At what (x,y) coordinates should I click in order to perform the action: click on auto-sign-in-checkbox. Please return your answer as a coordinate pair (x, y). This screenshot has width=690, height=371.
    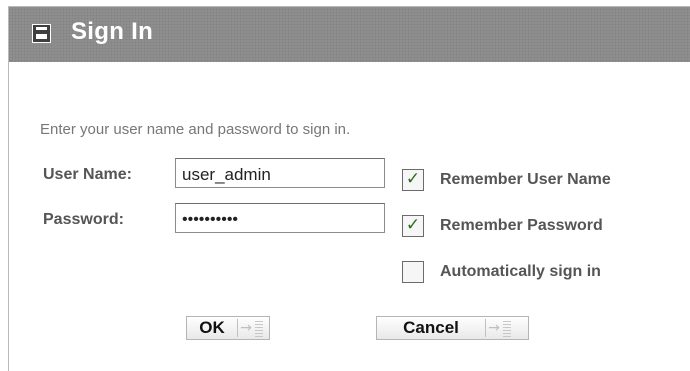
    Looking at the image, I should click on (413, 272).